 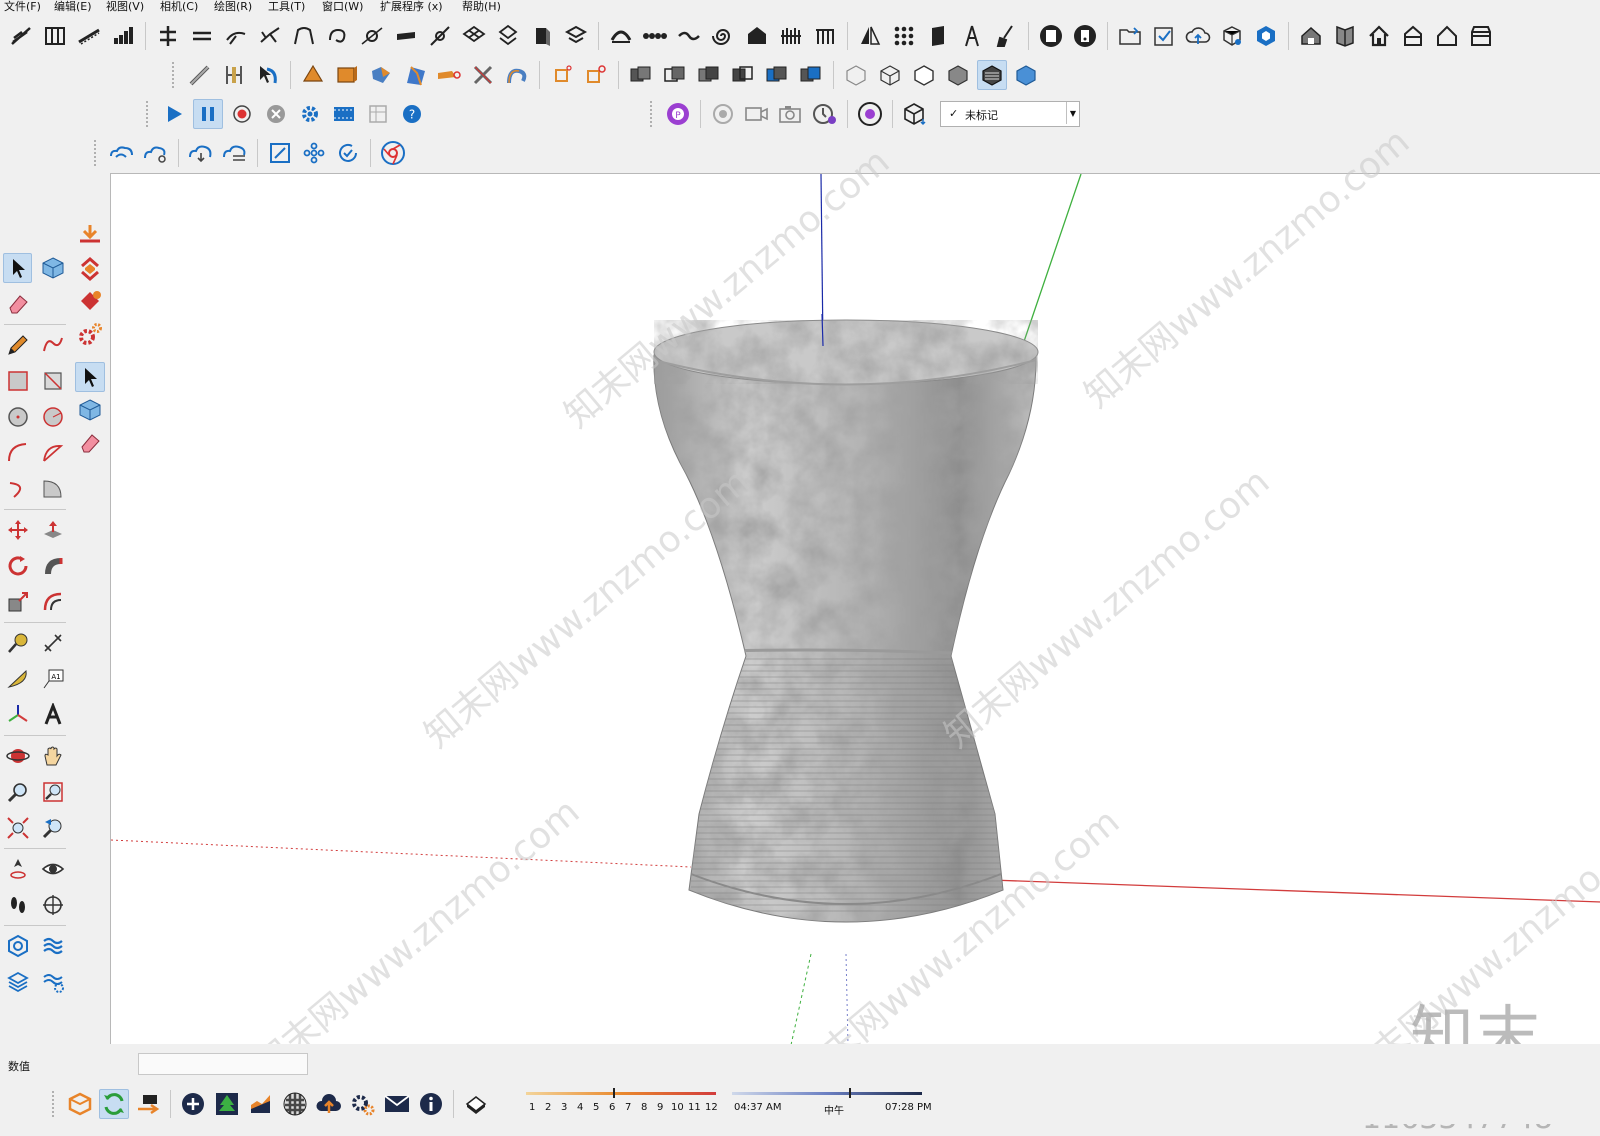 What do you see at coordinates (80, 1104) in the screenshot?
I see `orange-box-icon` at bounding box center [80, 1104].